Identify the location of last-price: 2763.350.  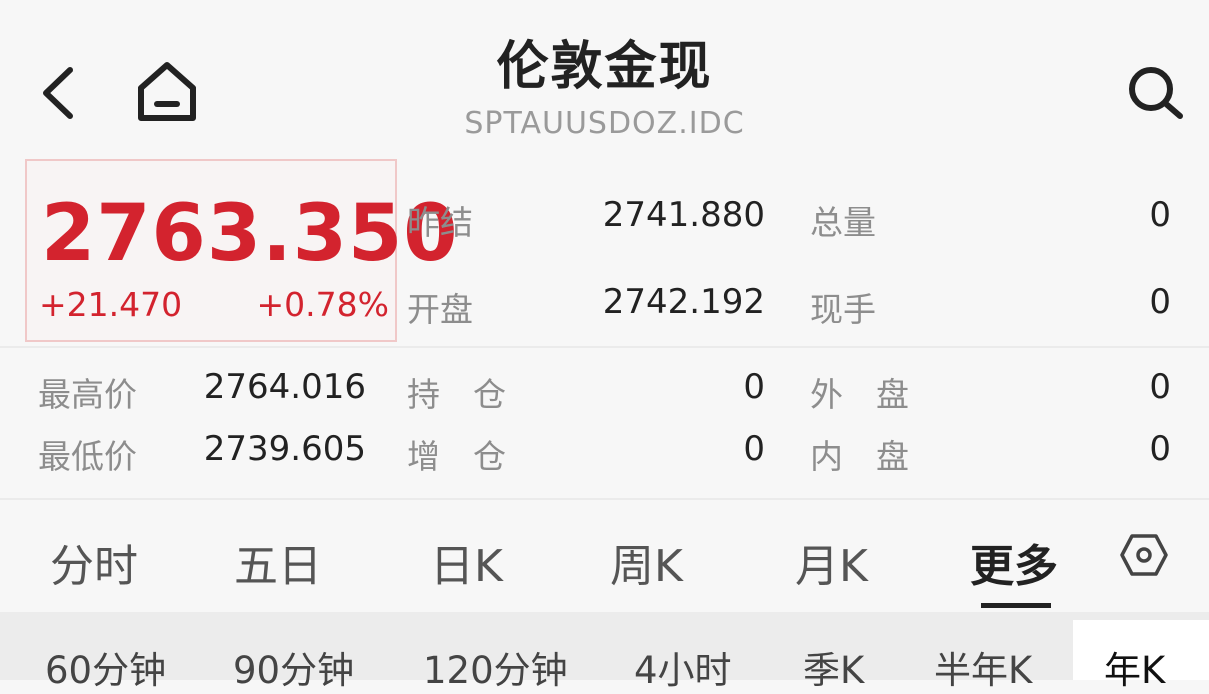
(250, 234).